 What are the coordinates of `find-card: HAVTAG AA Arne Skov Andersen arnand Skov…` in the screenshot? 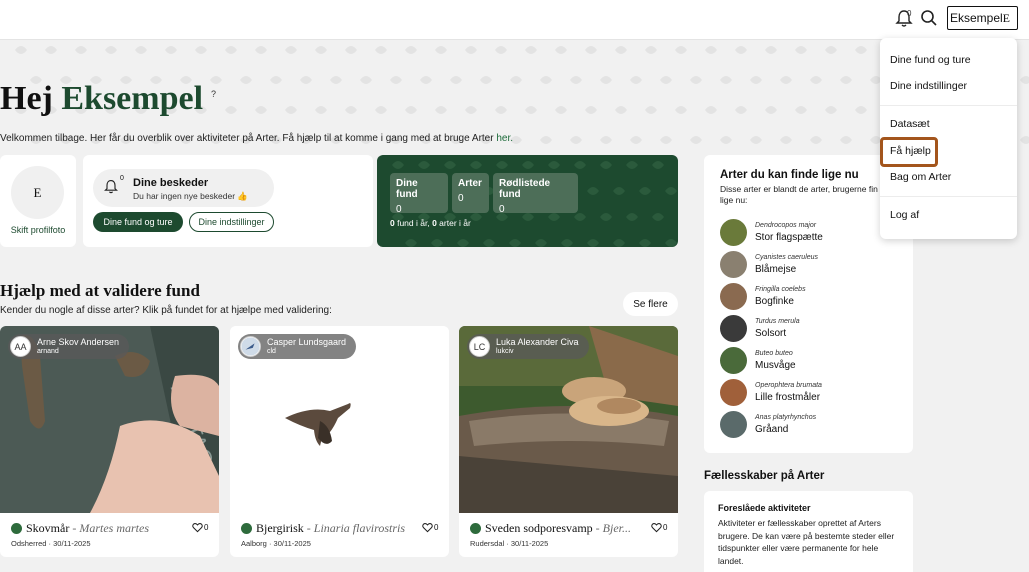 It's located at (109, 441).